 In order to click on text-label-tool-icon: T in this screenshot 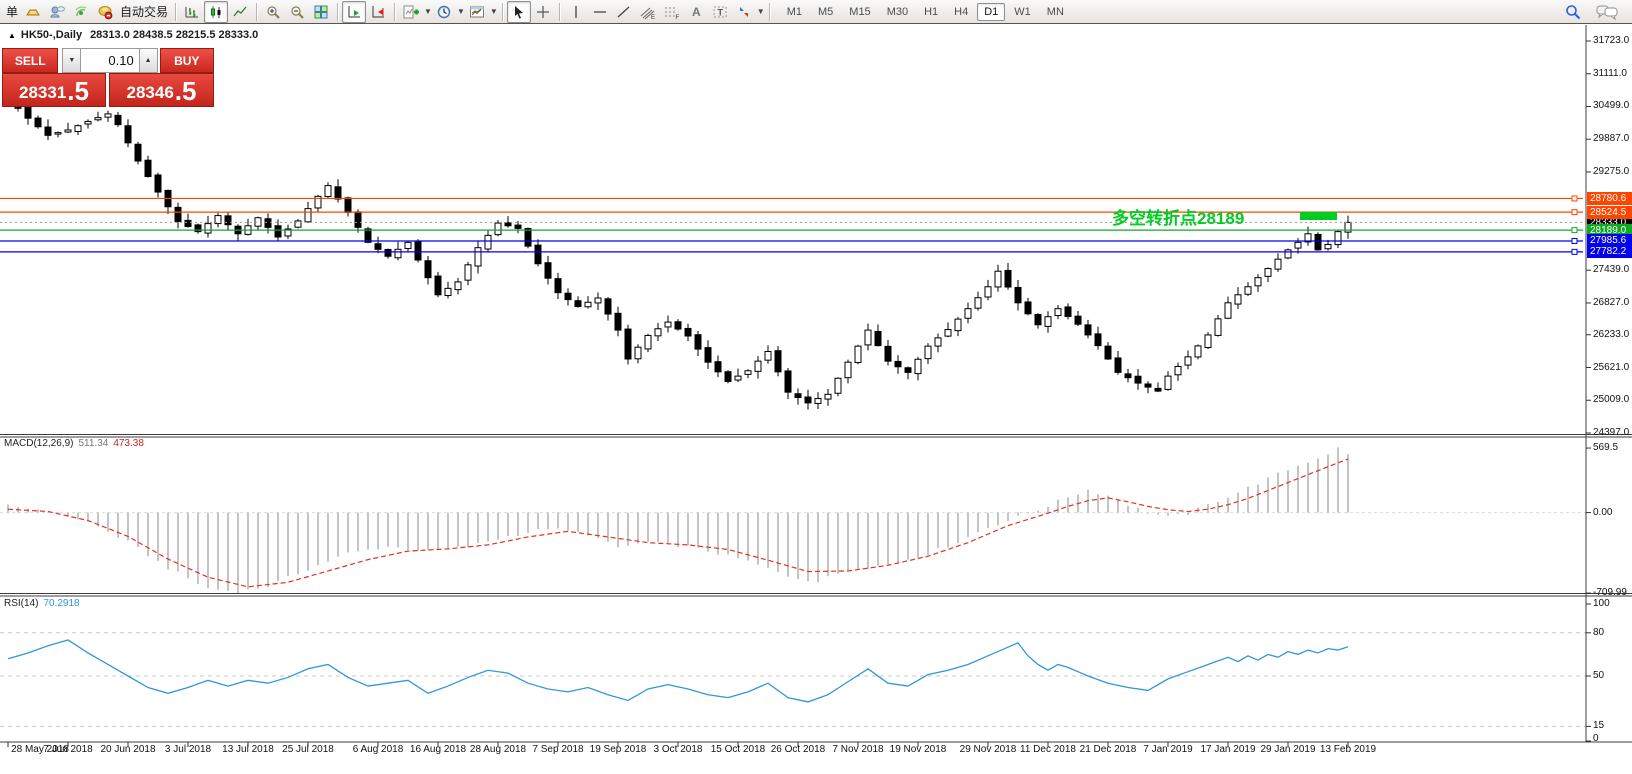, I will do `click(720, 12)`.